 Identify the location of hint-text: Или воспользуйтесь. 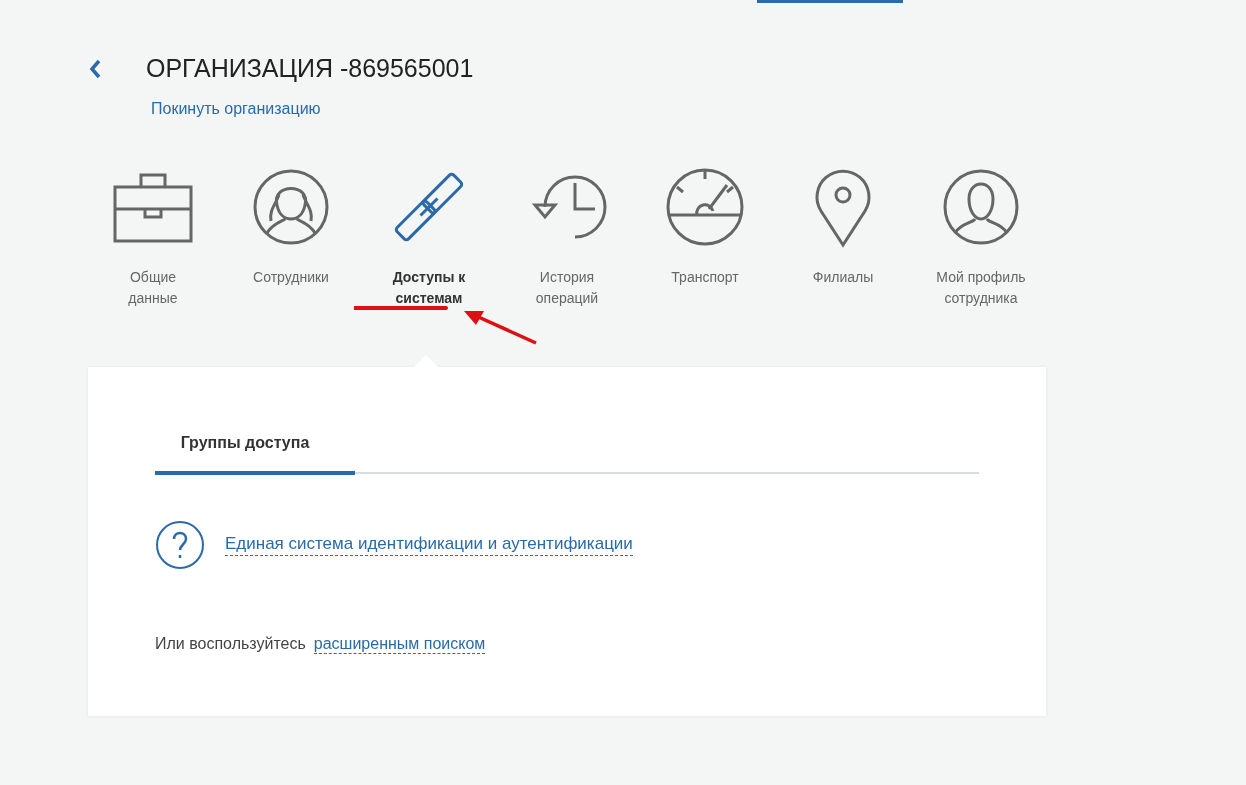
(230, 644).